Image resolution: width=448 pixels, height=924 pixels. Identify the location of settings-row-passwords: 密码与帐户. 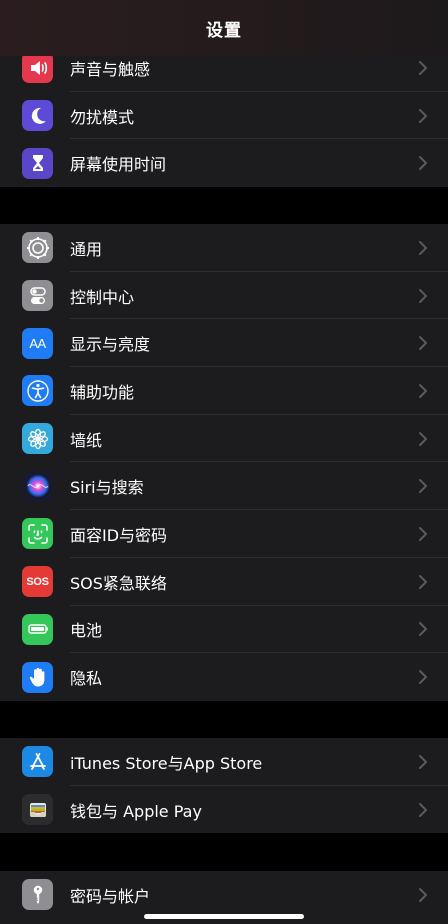
(224, 895).